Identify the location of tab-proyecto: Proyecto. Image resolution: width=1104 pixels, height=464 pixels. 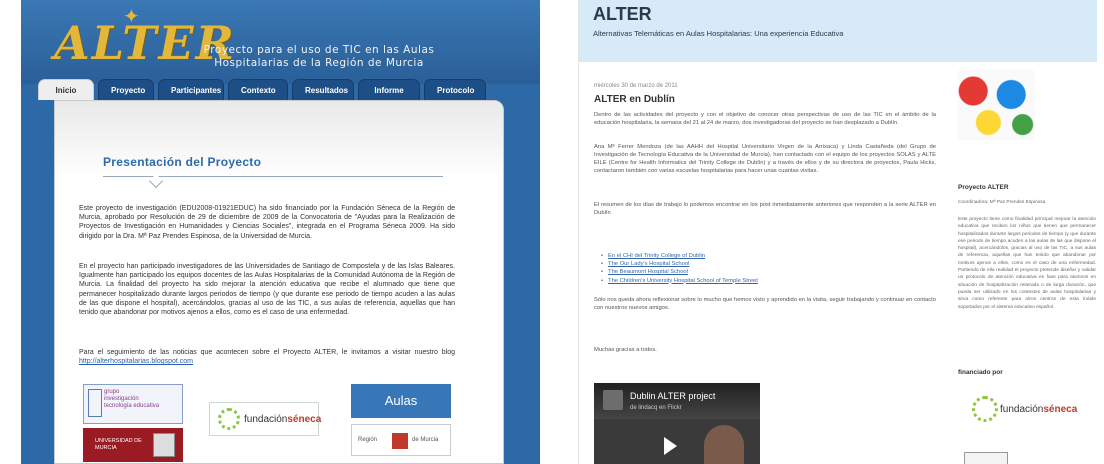
(126, 89).